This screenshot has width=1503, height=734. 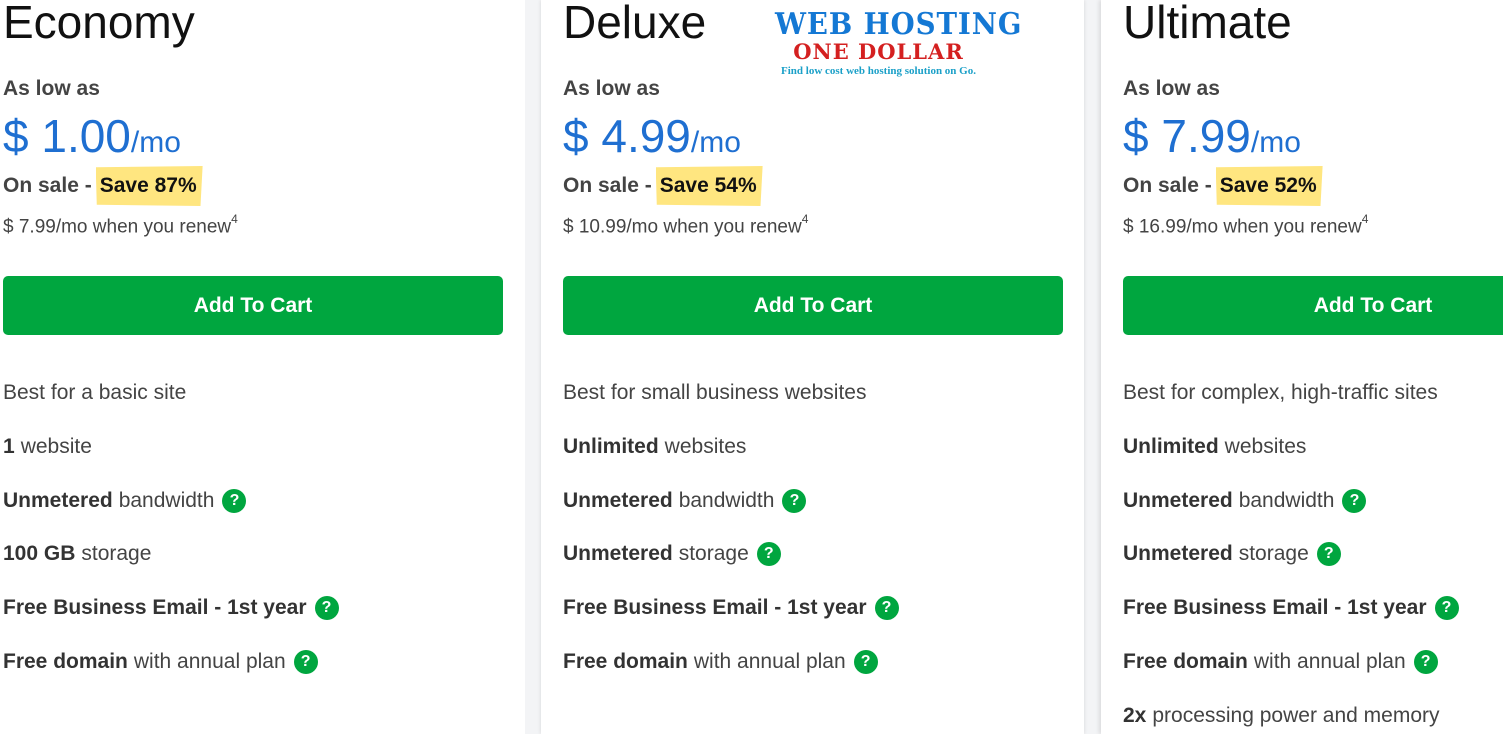 I want to click on feature-text: website, so click(x=56, y=446).